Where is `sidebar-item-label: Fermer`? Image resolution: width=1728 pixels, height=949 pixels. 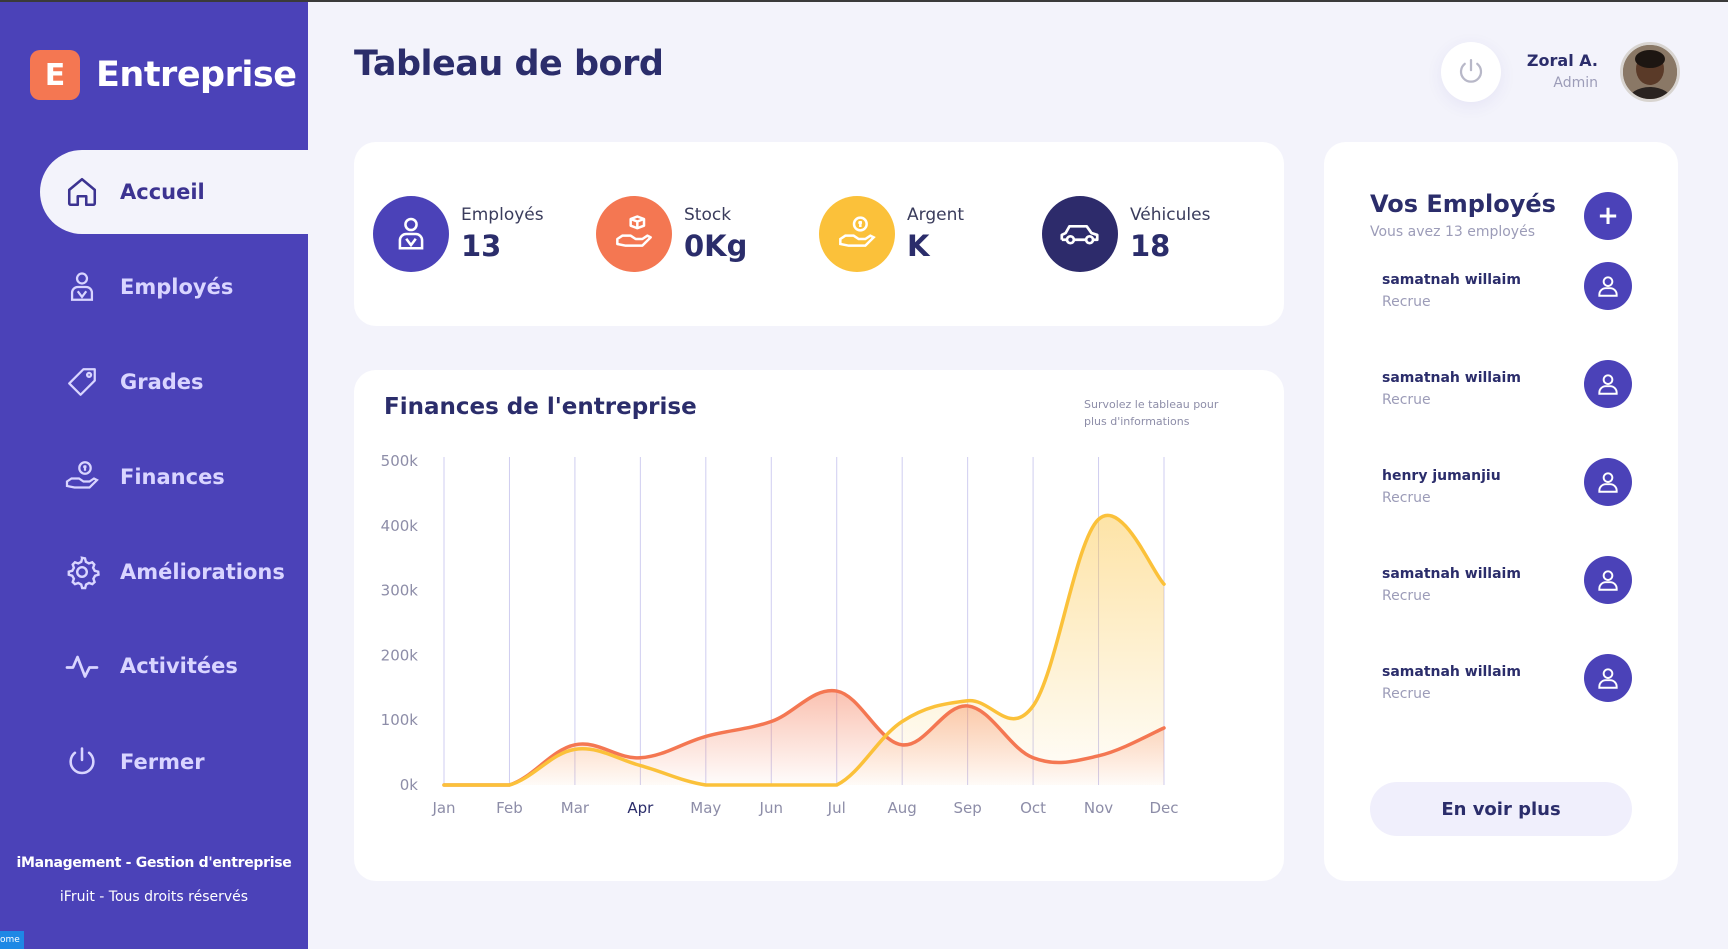
sidebar-item-label: Fermer is located at coordinates (162, 762).